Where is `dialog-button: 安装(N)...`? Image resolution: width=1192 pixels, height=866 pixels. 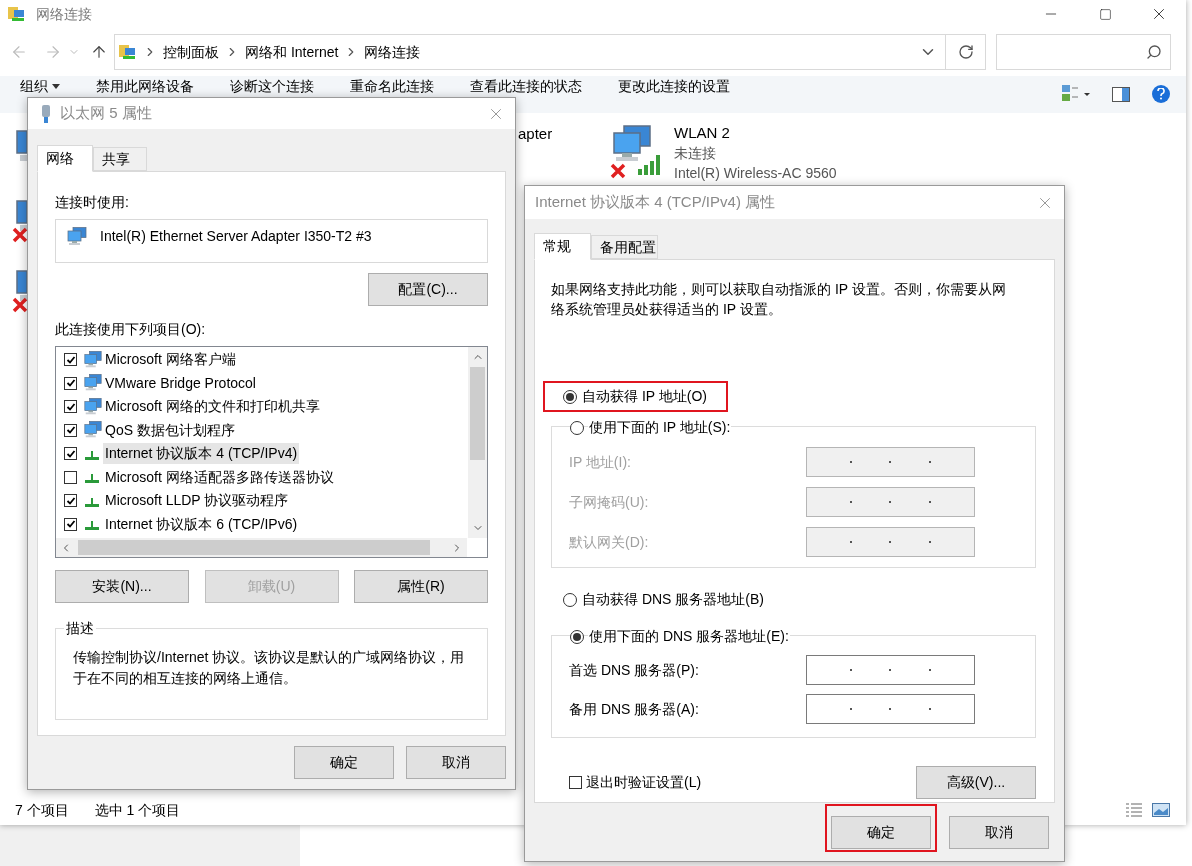
dialog-button: 安装(N)... is located at coordinates (122, 586).